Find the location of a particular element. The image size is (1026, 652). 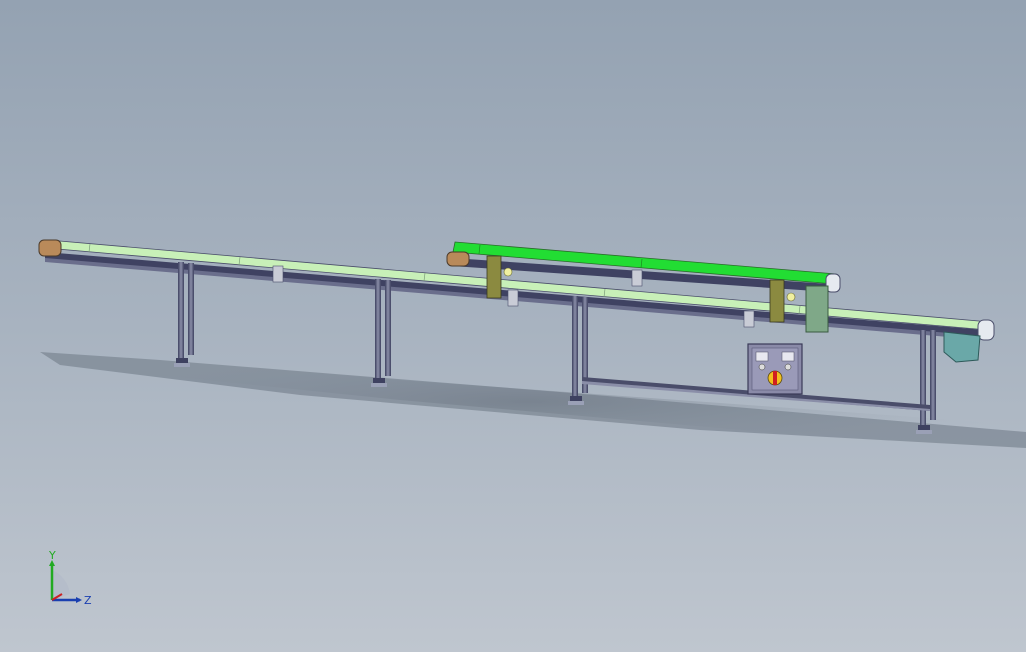

control-box-label-right is located at coordinates (788, 356).